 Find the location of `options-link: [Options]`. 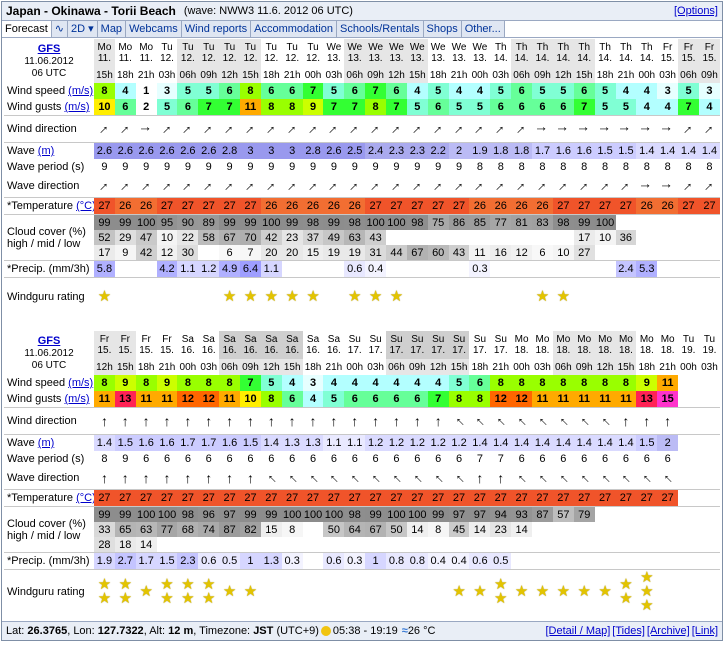

options-link: [Options] is located at coordinates (696, 11).